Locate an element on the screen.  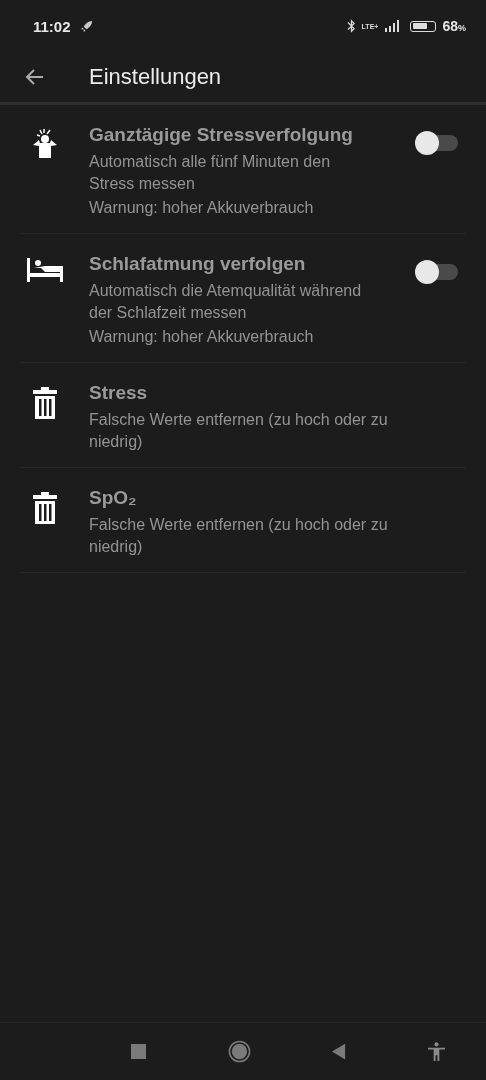
accessibility-icon is located at coordinates (437, 1051).